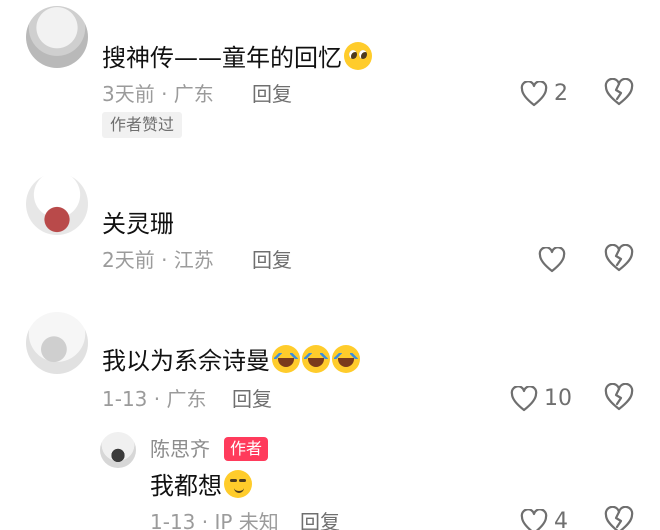 The width and height of the screenshot is (660, 530). Describe the element at coordinates (214, 520) in the screenshot. I see `reply-meta: 1-13 · IP 未知` at that location.